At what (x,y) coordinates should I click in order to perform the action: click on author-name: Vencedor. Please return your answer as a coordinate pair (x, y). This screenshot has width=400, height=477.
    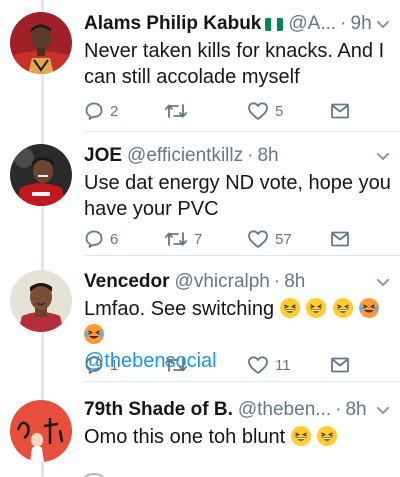
    Looking at the image, I should click on (127, 282).